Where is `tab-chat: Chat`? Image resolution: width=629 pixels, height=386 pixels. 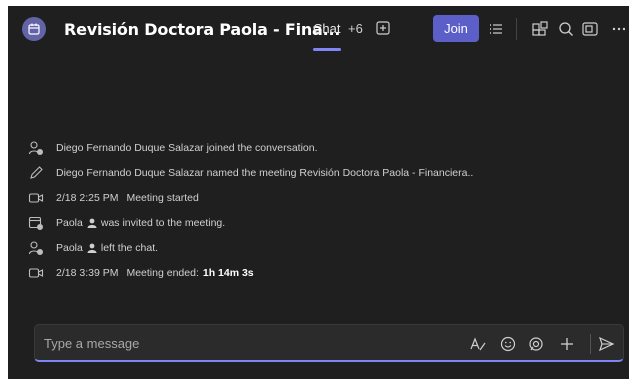
tab-chat: Chat is located at coordinates (326, 28).